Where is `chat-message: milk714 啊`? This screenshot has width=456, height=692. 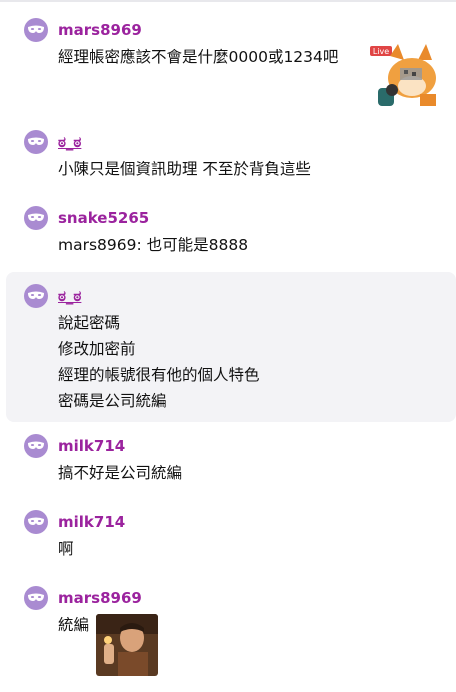 chat-message: milk714 啊 is located at coordinates (231, 534).